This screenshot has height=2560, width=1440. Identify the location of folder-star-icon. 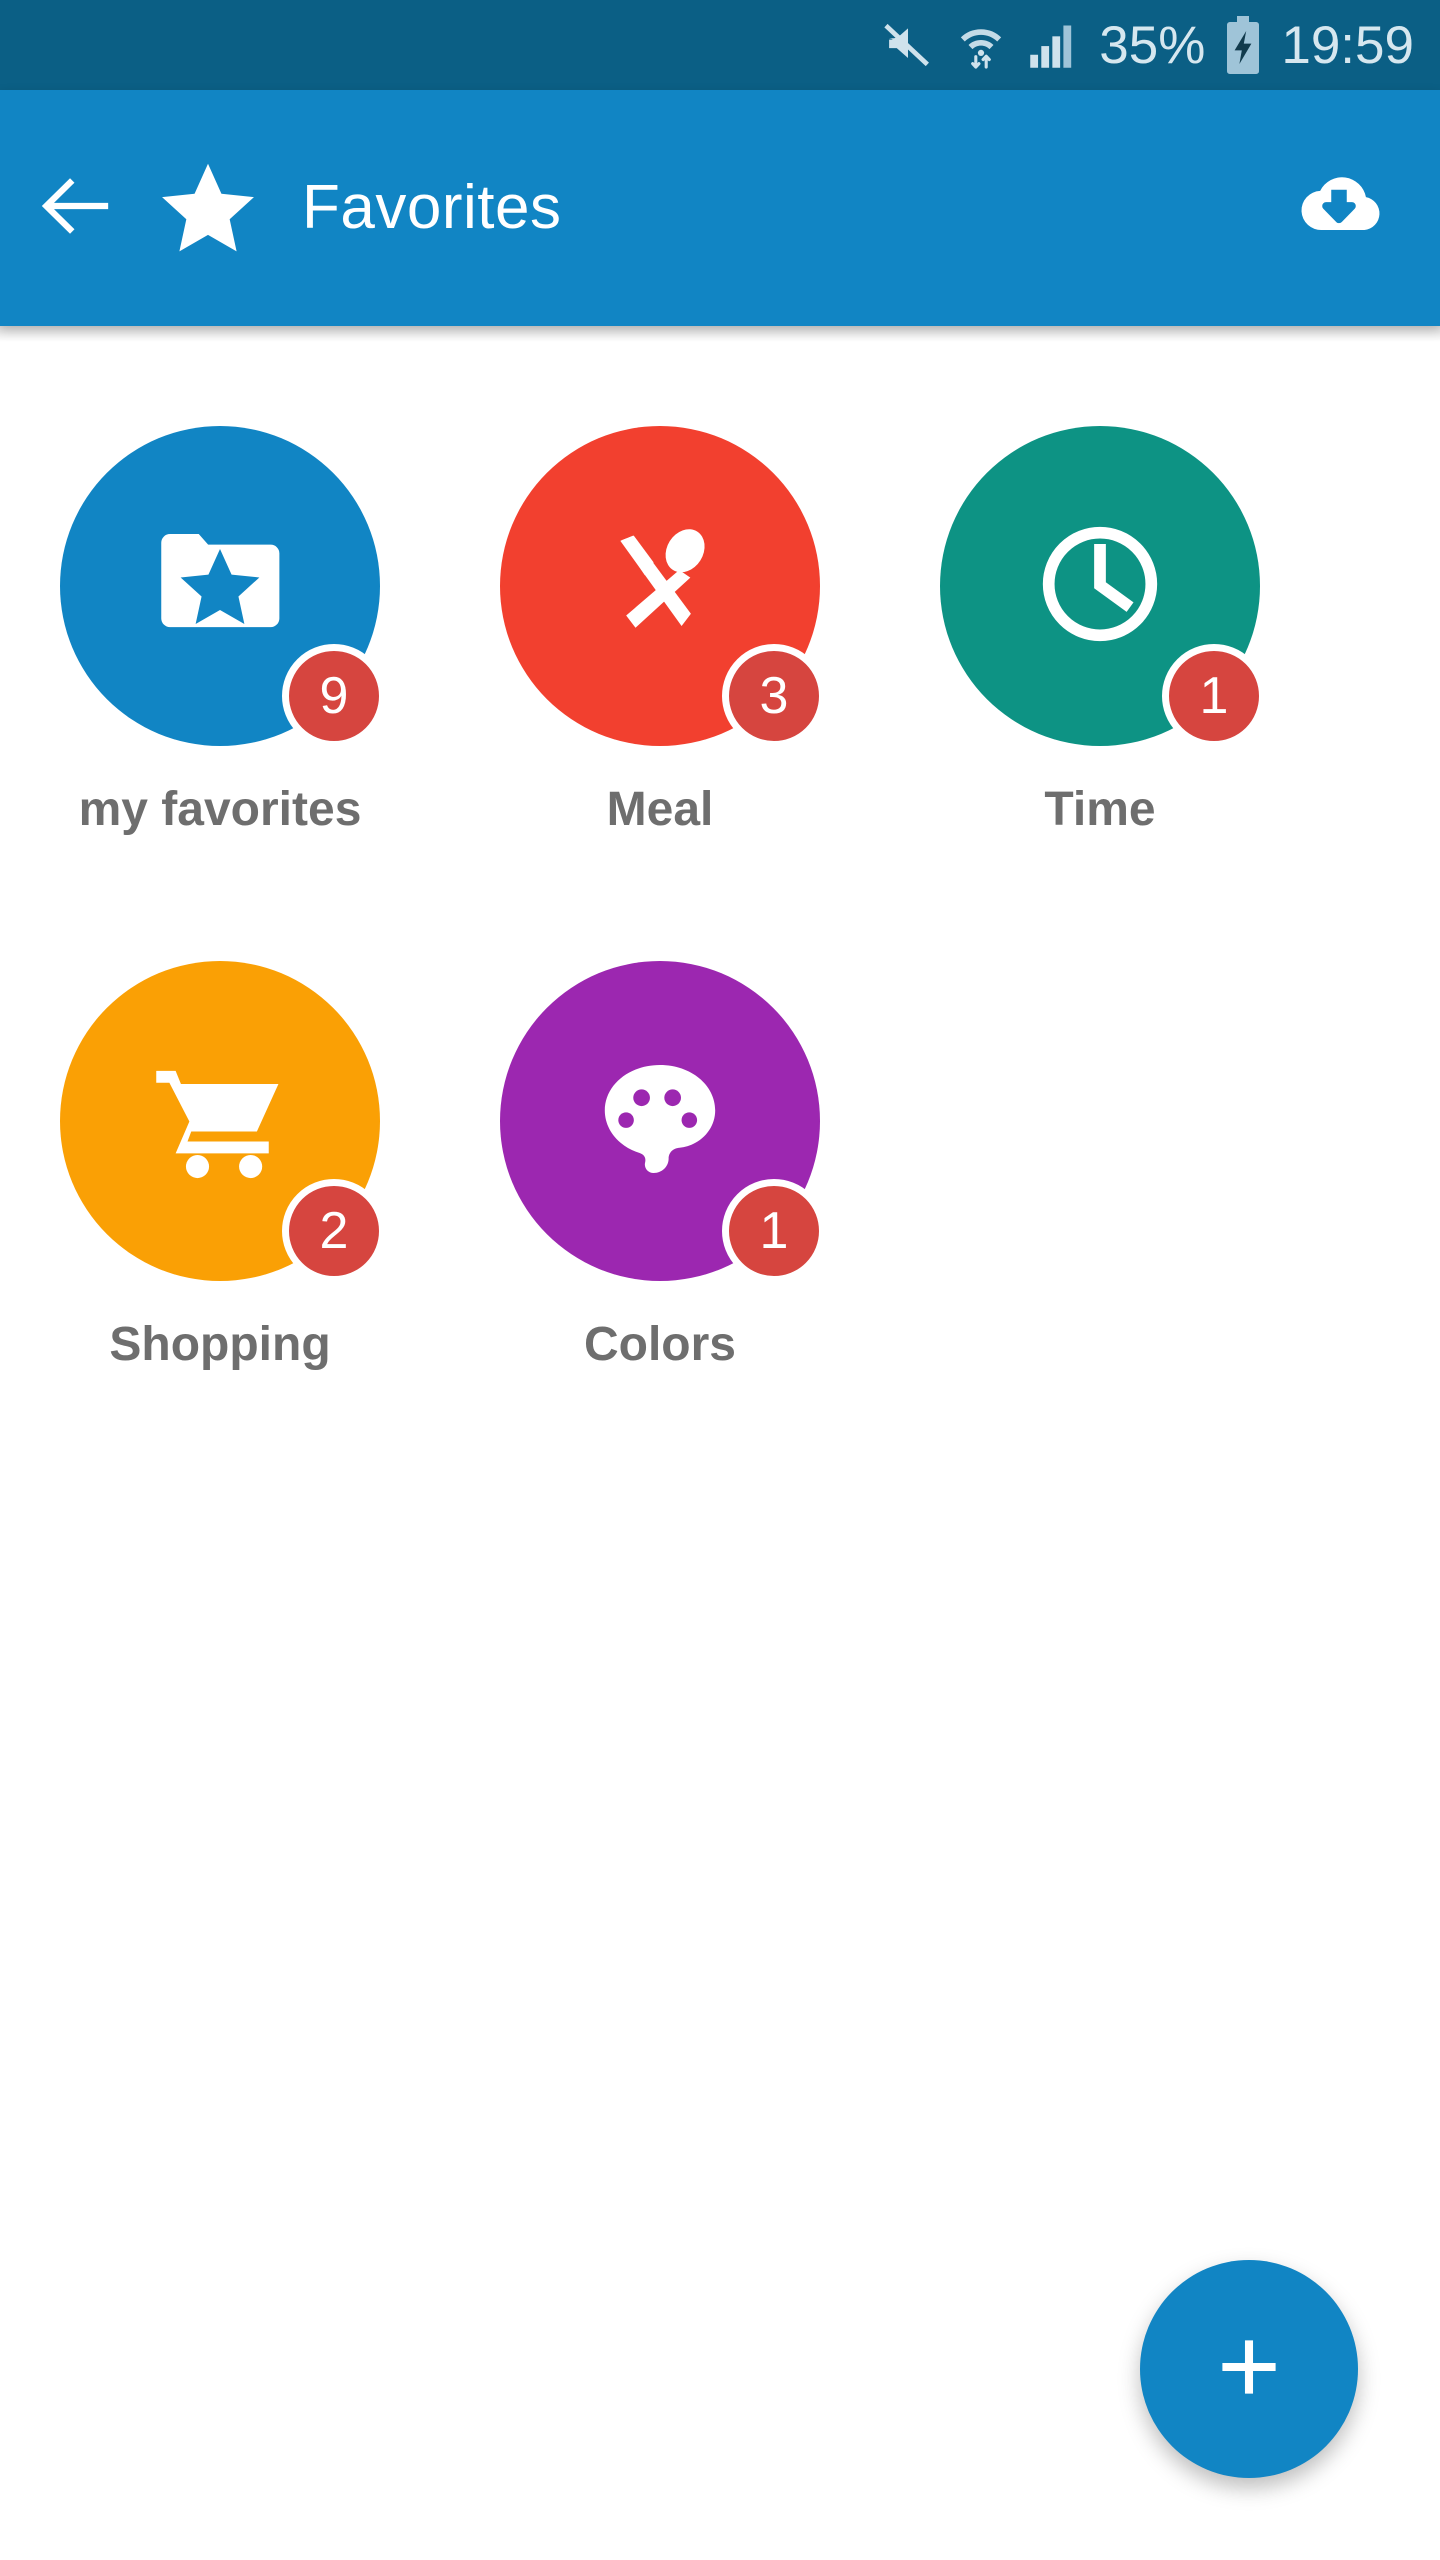
(220, 586).